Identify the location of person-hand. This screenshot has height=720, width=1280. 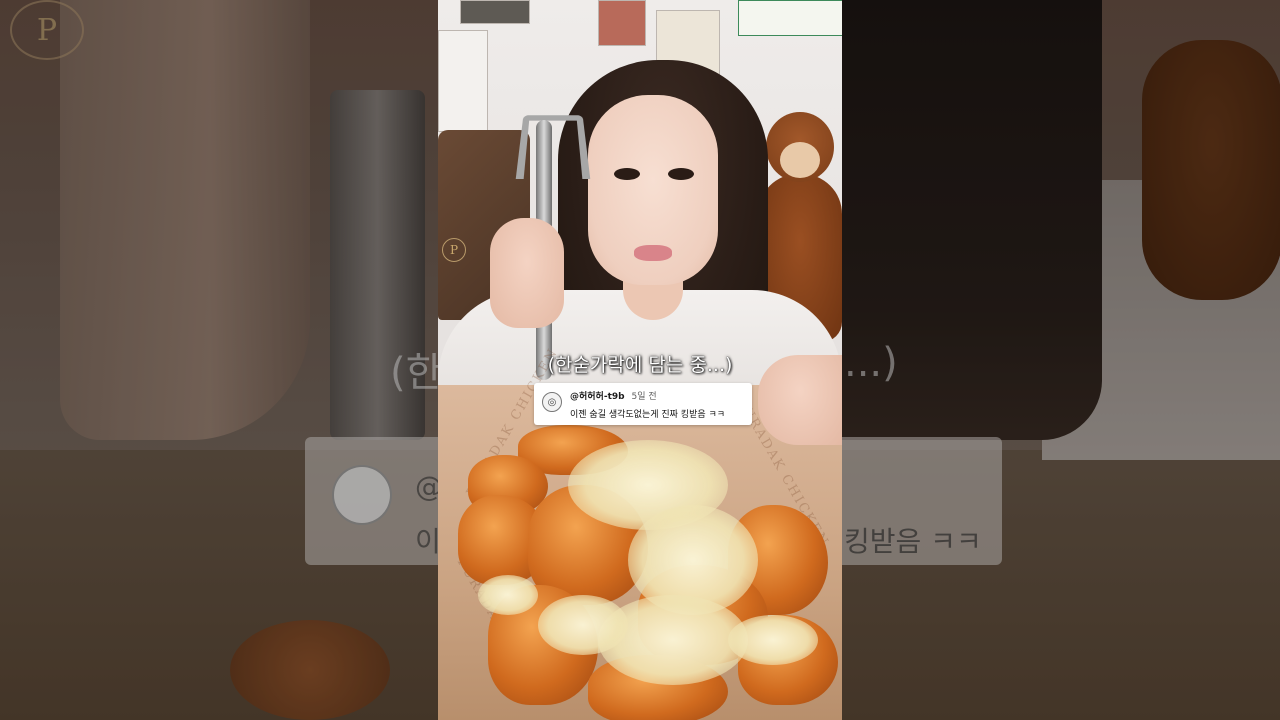
(527, 273).